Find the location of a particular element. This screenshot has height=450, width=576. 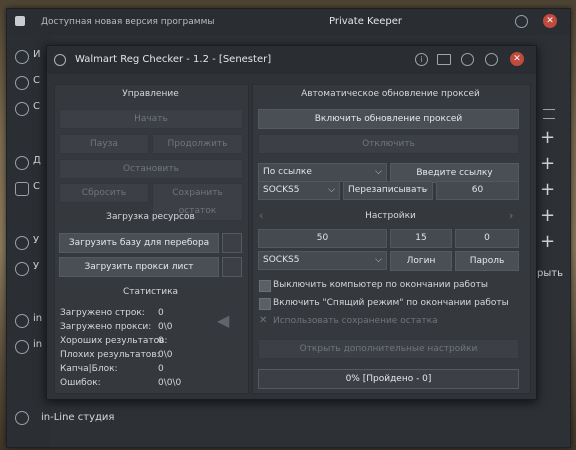

compass-icon is located at coordinates (22, 321).